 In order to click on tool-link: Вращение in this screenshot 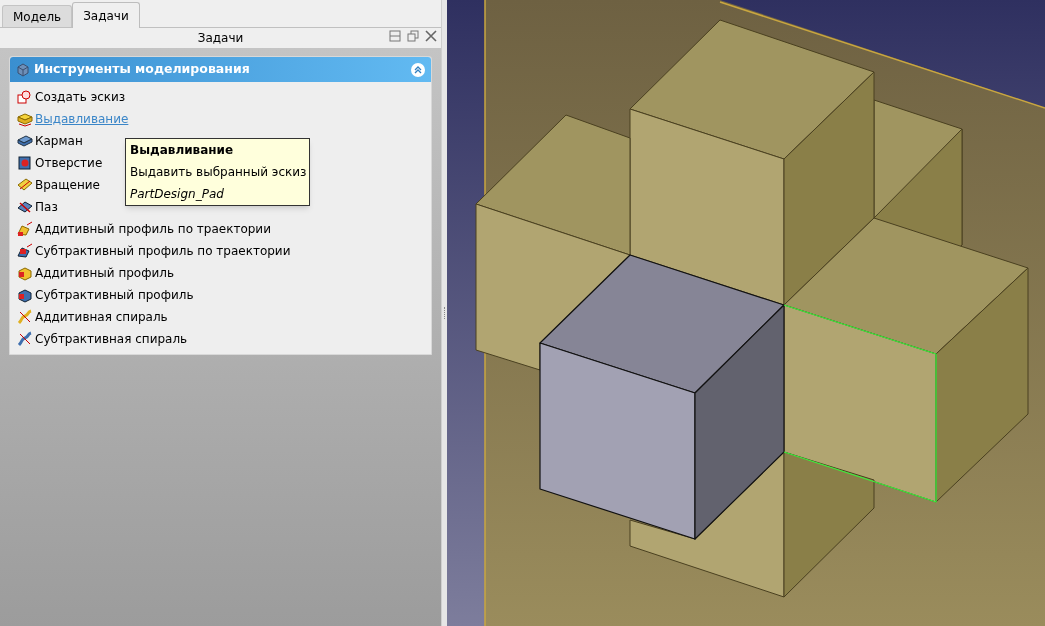, I will do `click(67, 185)`.